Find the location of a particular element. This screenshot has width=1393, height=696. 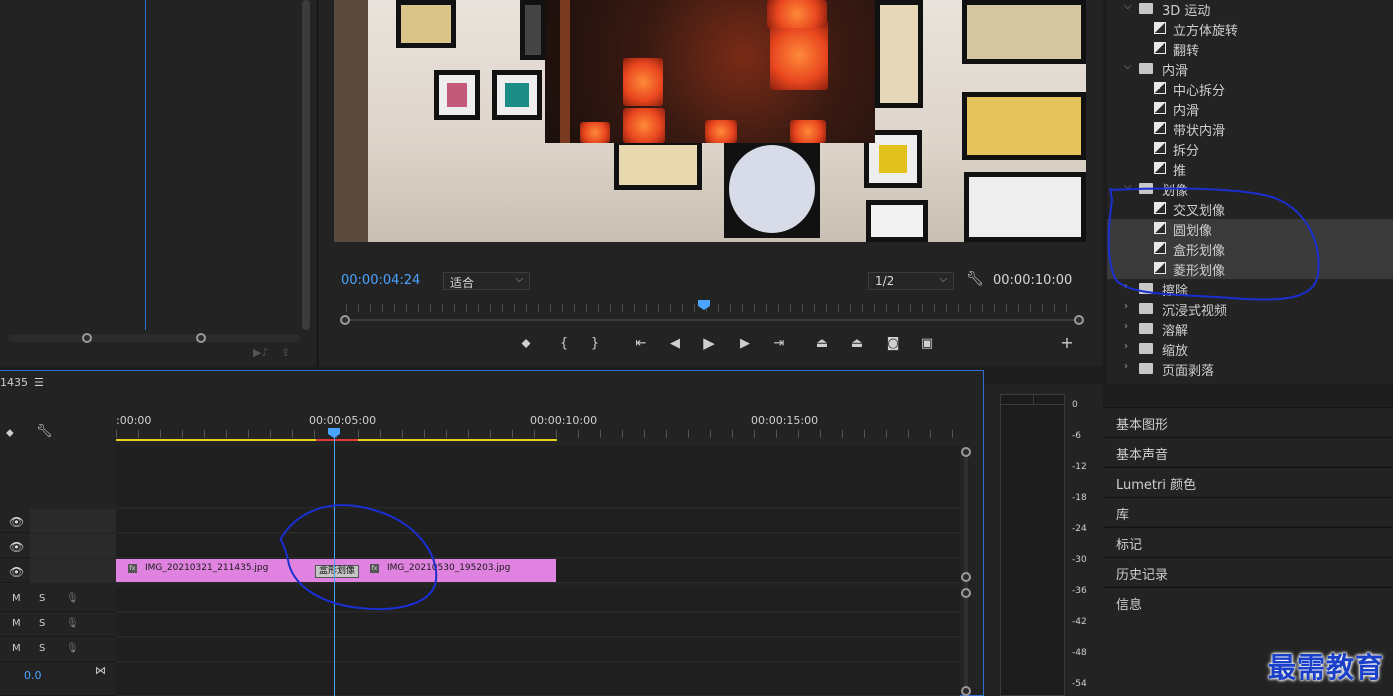

annotation-circle-timeline is located at coordinates (358, 557).